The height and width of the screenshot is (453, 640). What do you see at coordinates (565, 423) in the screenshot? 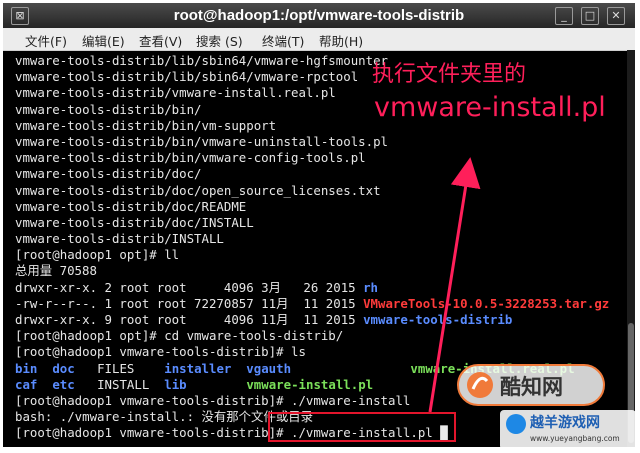
I see `watermark-text-2: 越羊游戏网` at bounding box center [565, 423].